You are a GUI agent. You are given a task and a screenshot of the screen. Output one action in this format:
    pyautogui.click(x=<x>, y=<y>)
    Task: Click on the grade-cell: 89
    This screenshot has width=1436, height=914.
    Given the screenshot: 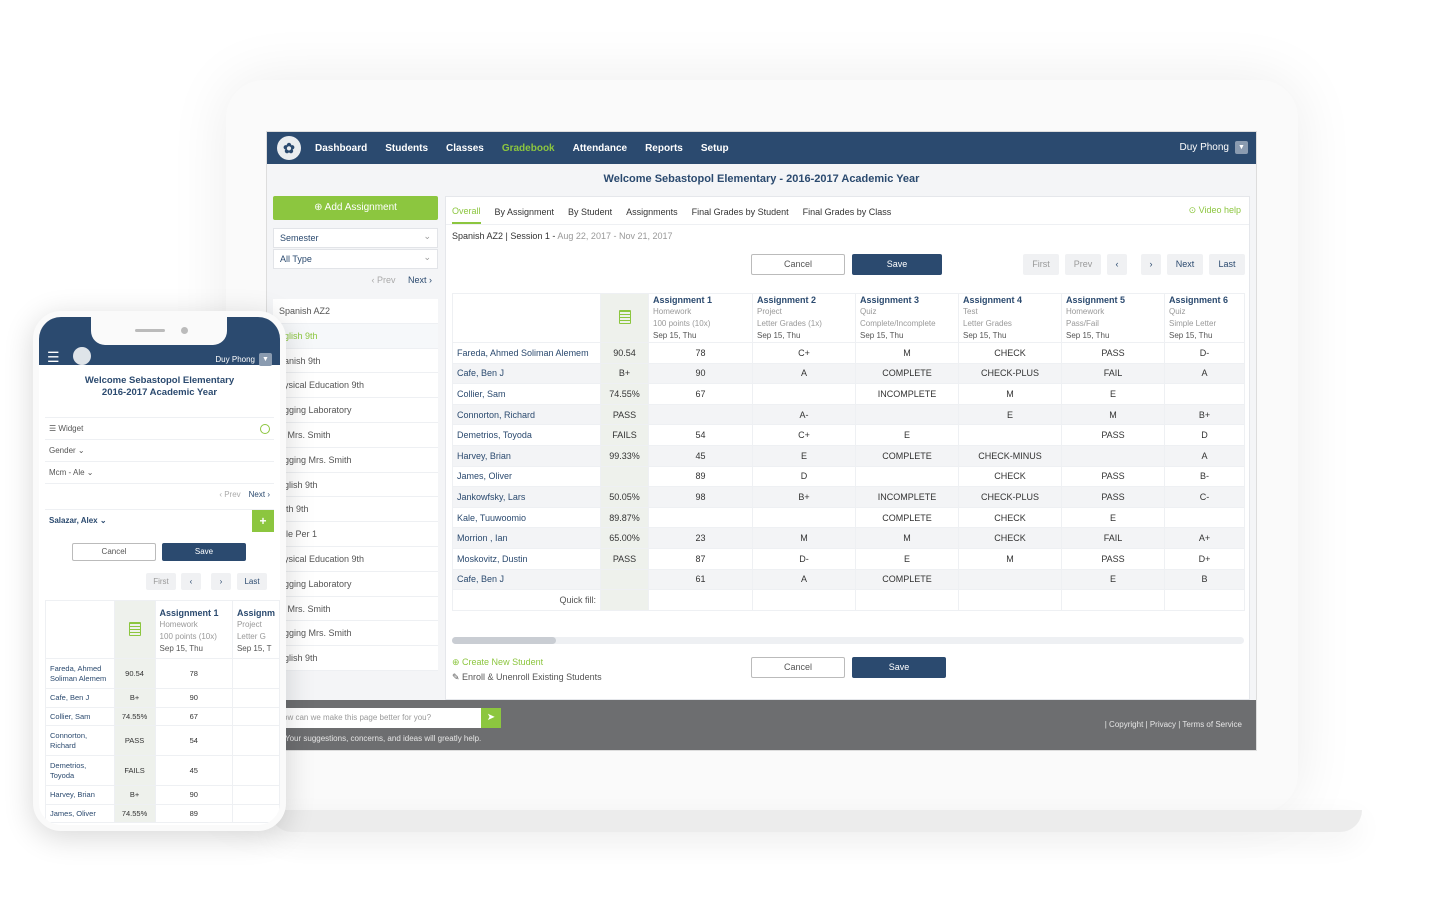 What is the action you would take?
    pyautogui.click(x=700, y=476)
    